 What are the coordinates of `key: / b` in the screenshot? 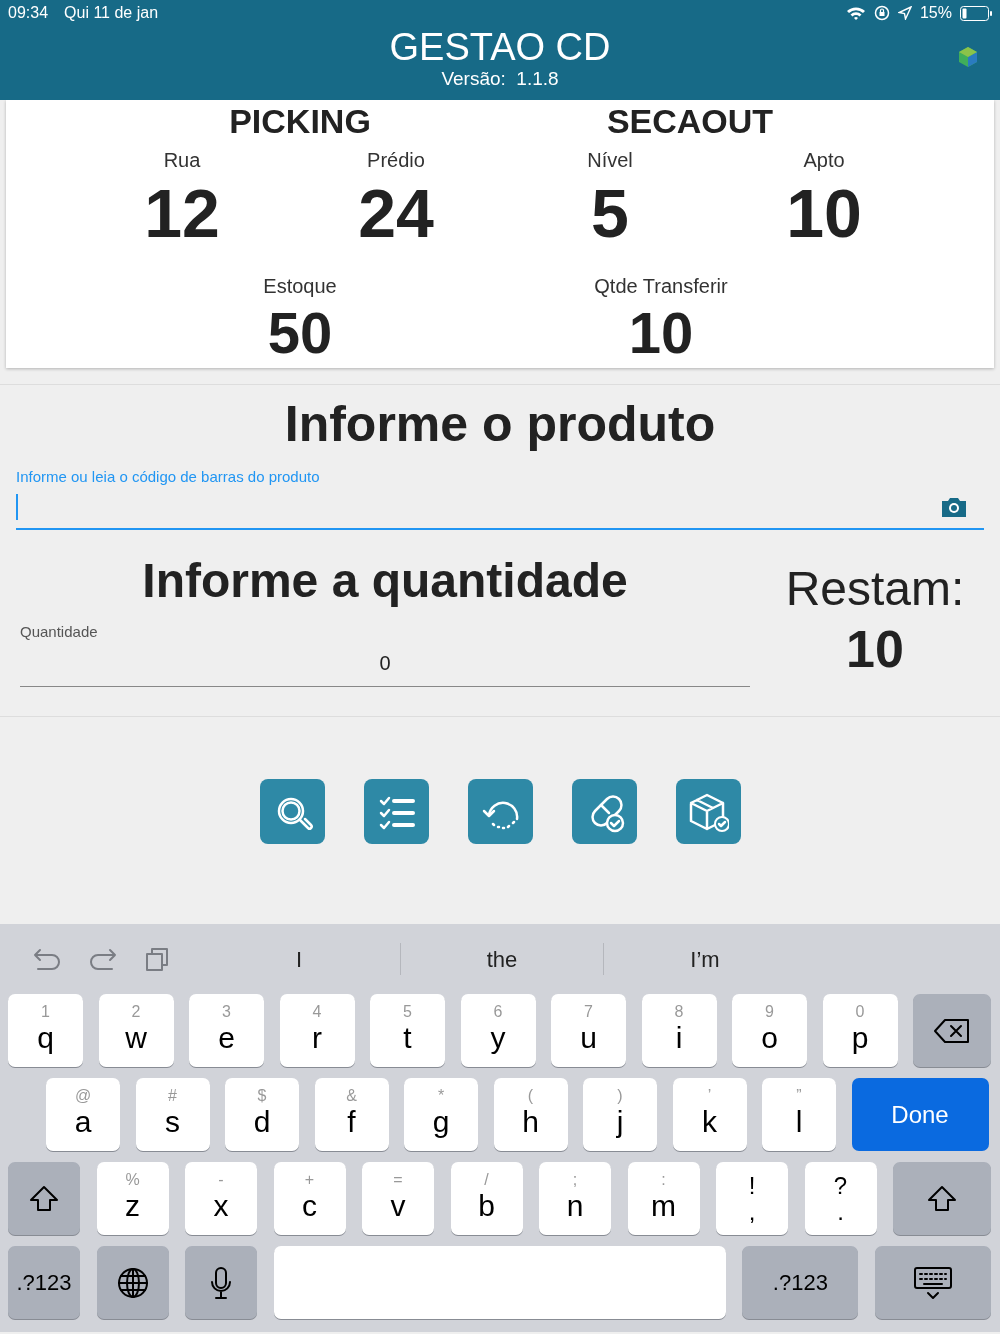 It's located at (486, 1198).